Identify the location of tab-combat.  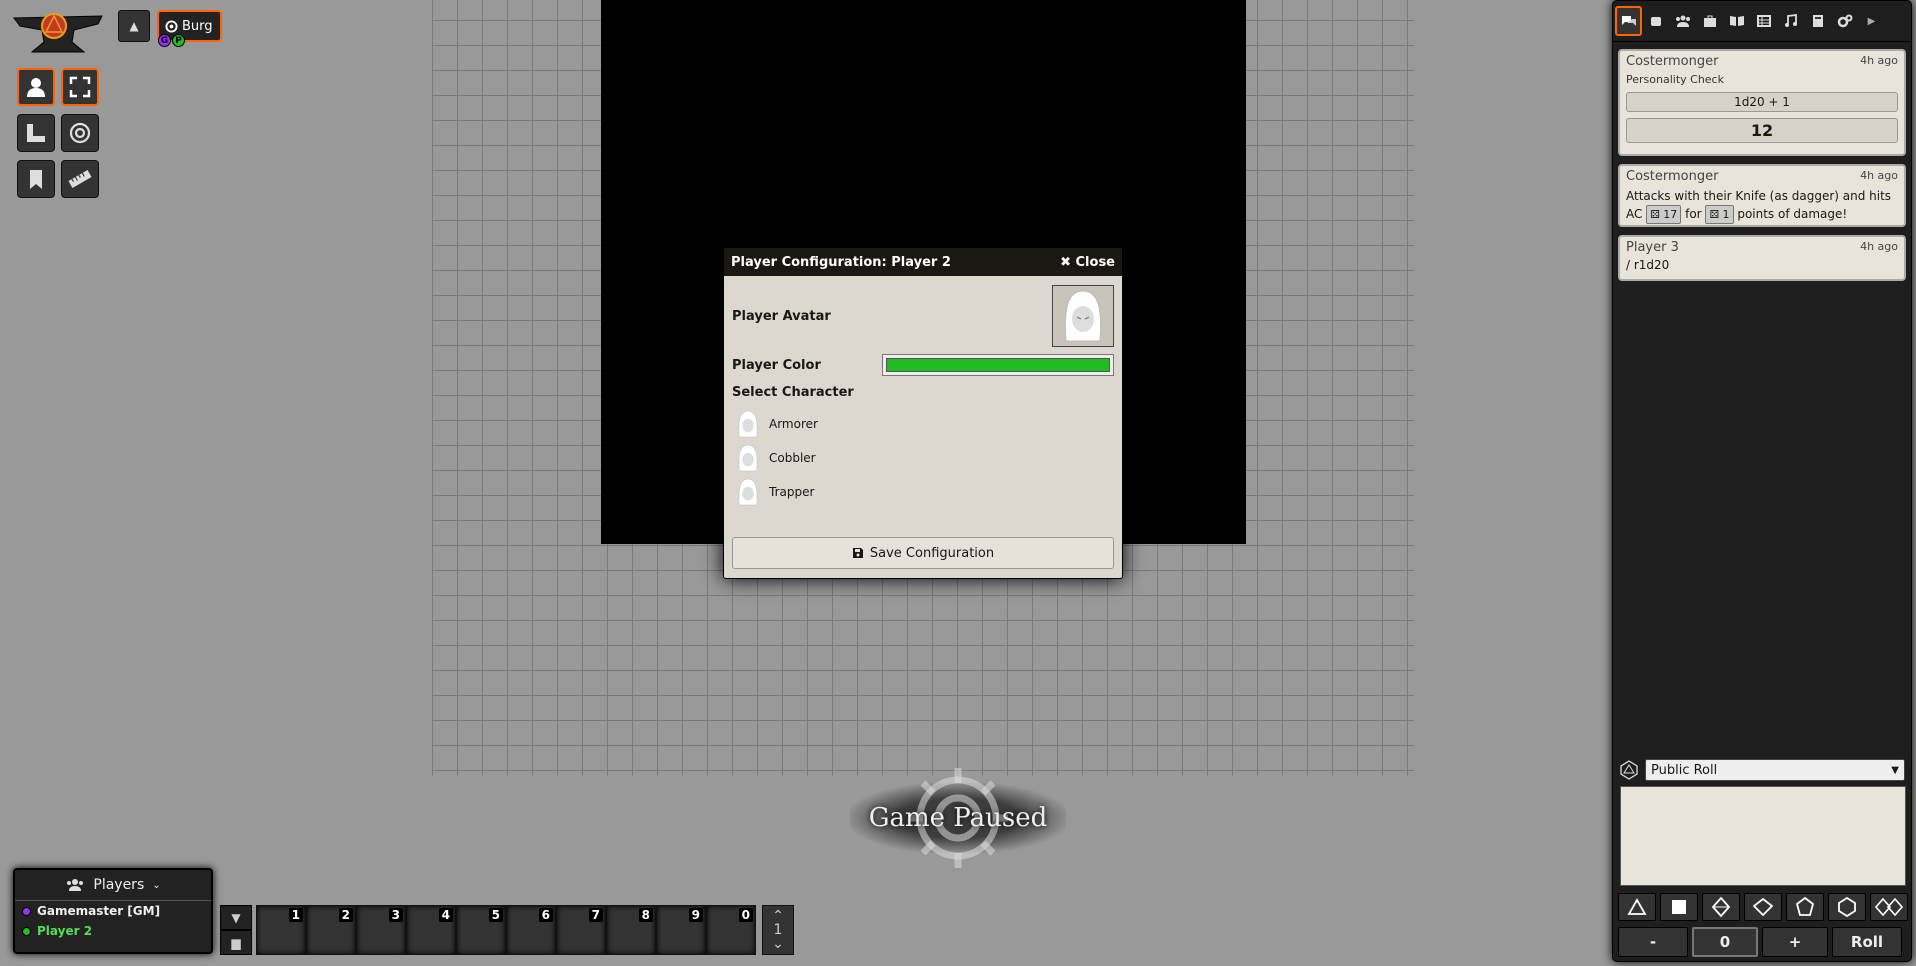
(1655, 21).